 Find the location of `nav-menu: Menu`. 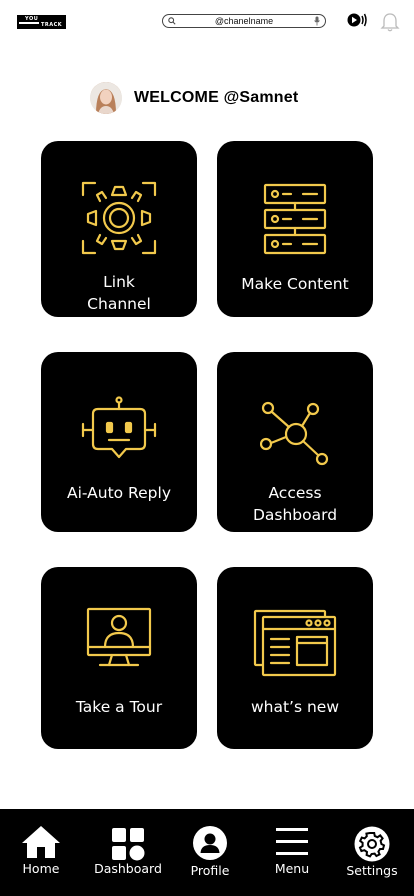

nav-menu: Menu is located at coordinates (292, 852).